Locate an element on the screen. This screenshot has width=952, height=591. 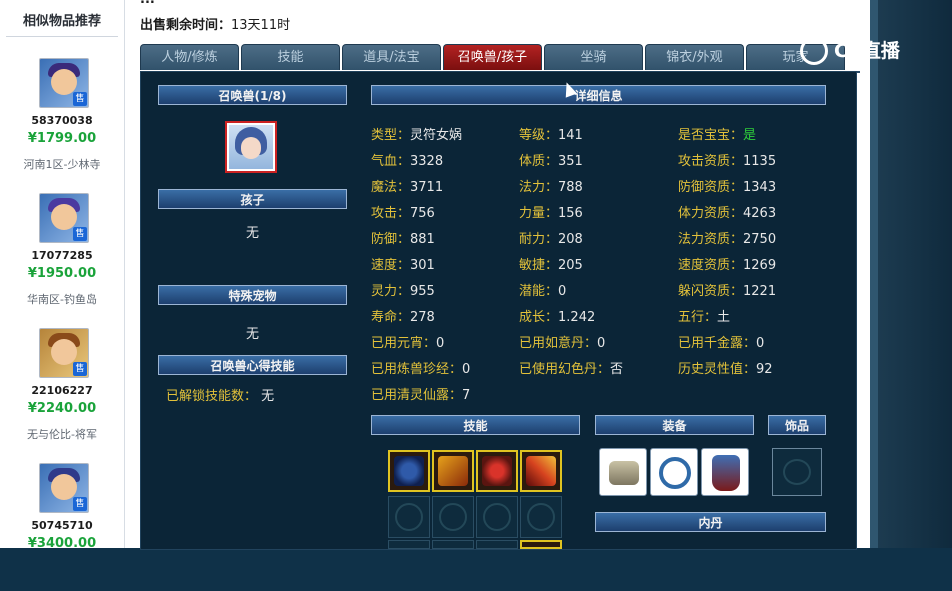
stat-type: 类型：灵符女娲 is located at coordinates (417, 135).